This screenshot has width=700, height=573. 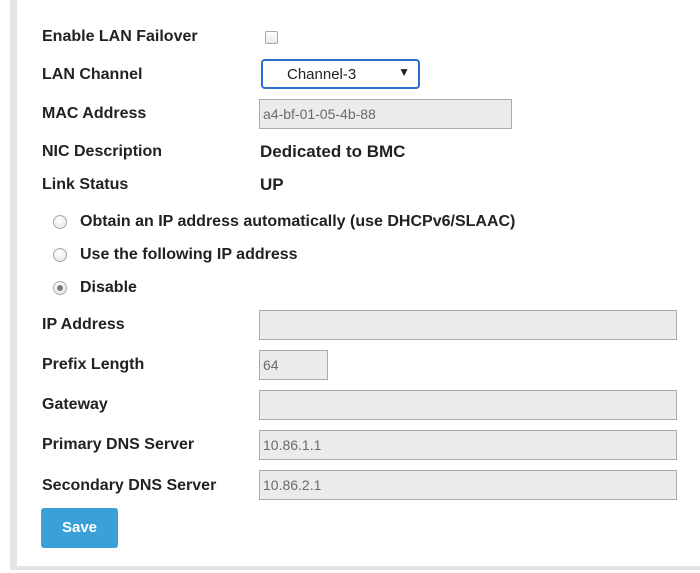 I want to click on secondary-dns-label: Secondary DNS Server, so click(x=129, y=485).